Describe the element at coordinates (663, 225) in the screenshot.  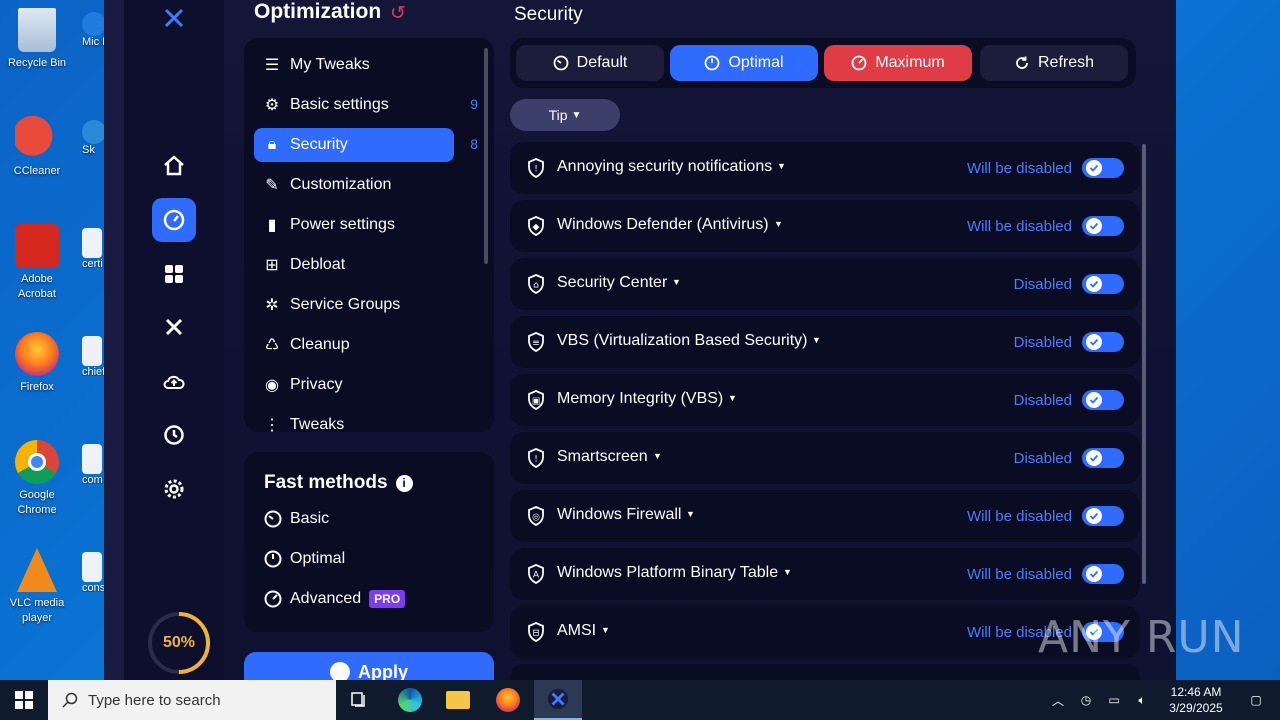
I see `setting-name: Windows Defender (Antivirus)` at that location.